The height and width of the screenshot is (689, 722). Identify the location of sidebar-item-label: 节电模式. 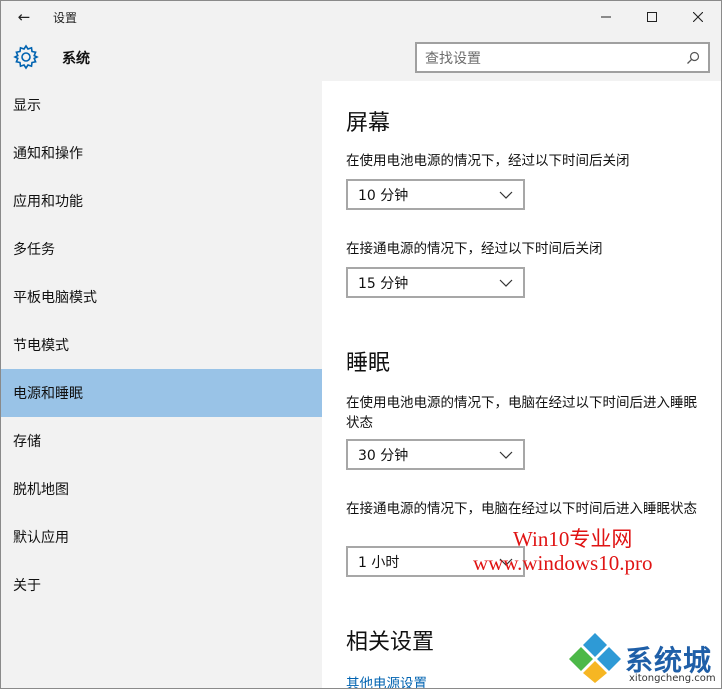
(41, 346).